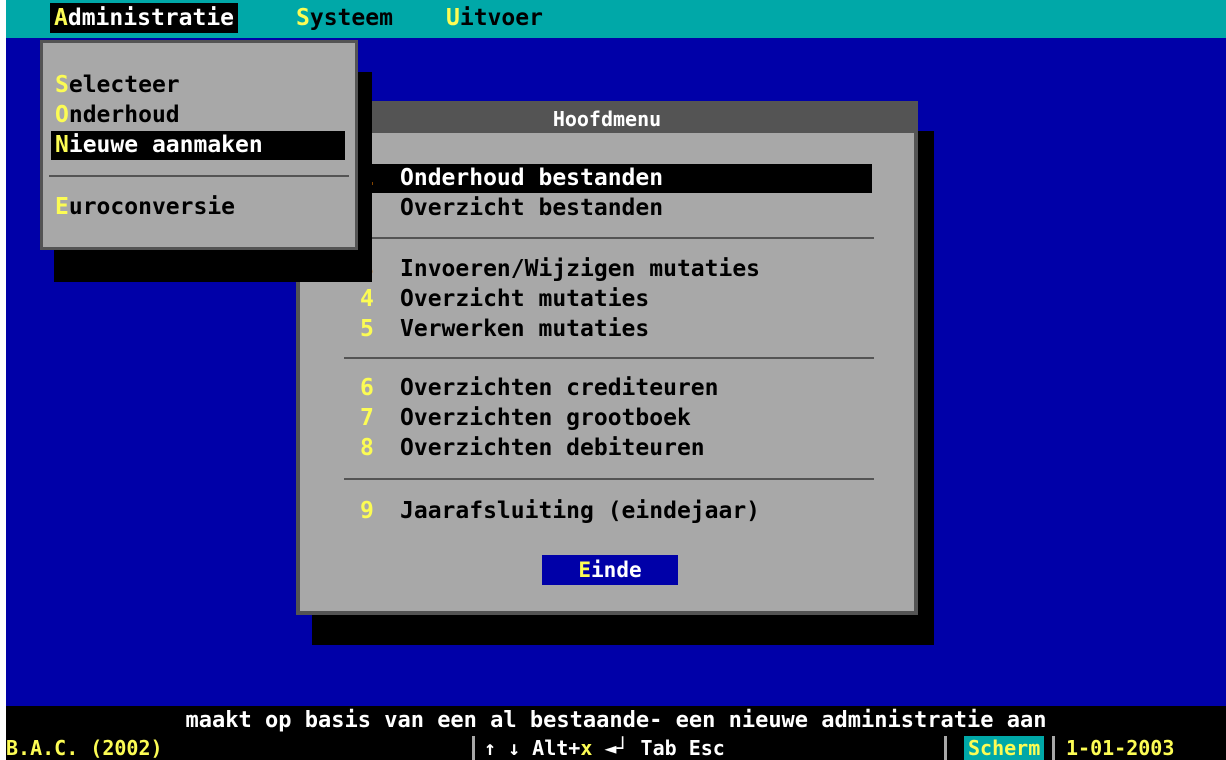 Image resolution: width=1226 pixels, height=760 pixels. I want to click on einde-label: inde, so click(616, 570).